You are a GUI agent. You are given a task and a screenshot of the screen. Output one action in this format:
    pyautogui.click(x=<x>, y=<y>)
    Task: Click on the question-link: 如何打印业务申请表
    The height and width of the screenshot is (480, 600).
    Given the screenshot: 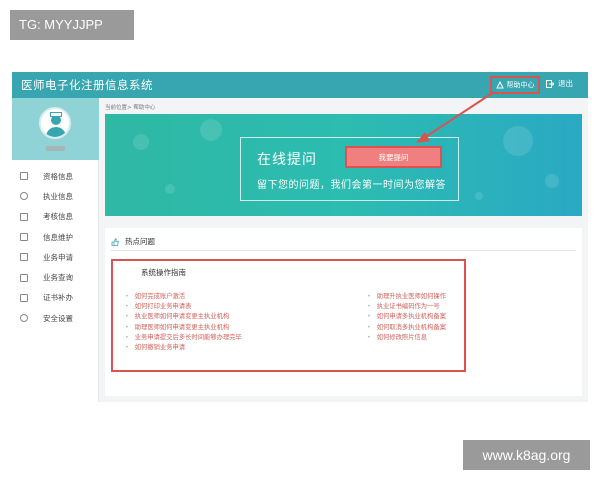 What is the action you would take?
    pyautogui.click(x=183, y=307)
    